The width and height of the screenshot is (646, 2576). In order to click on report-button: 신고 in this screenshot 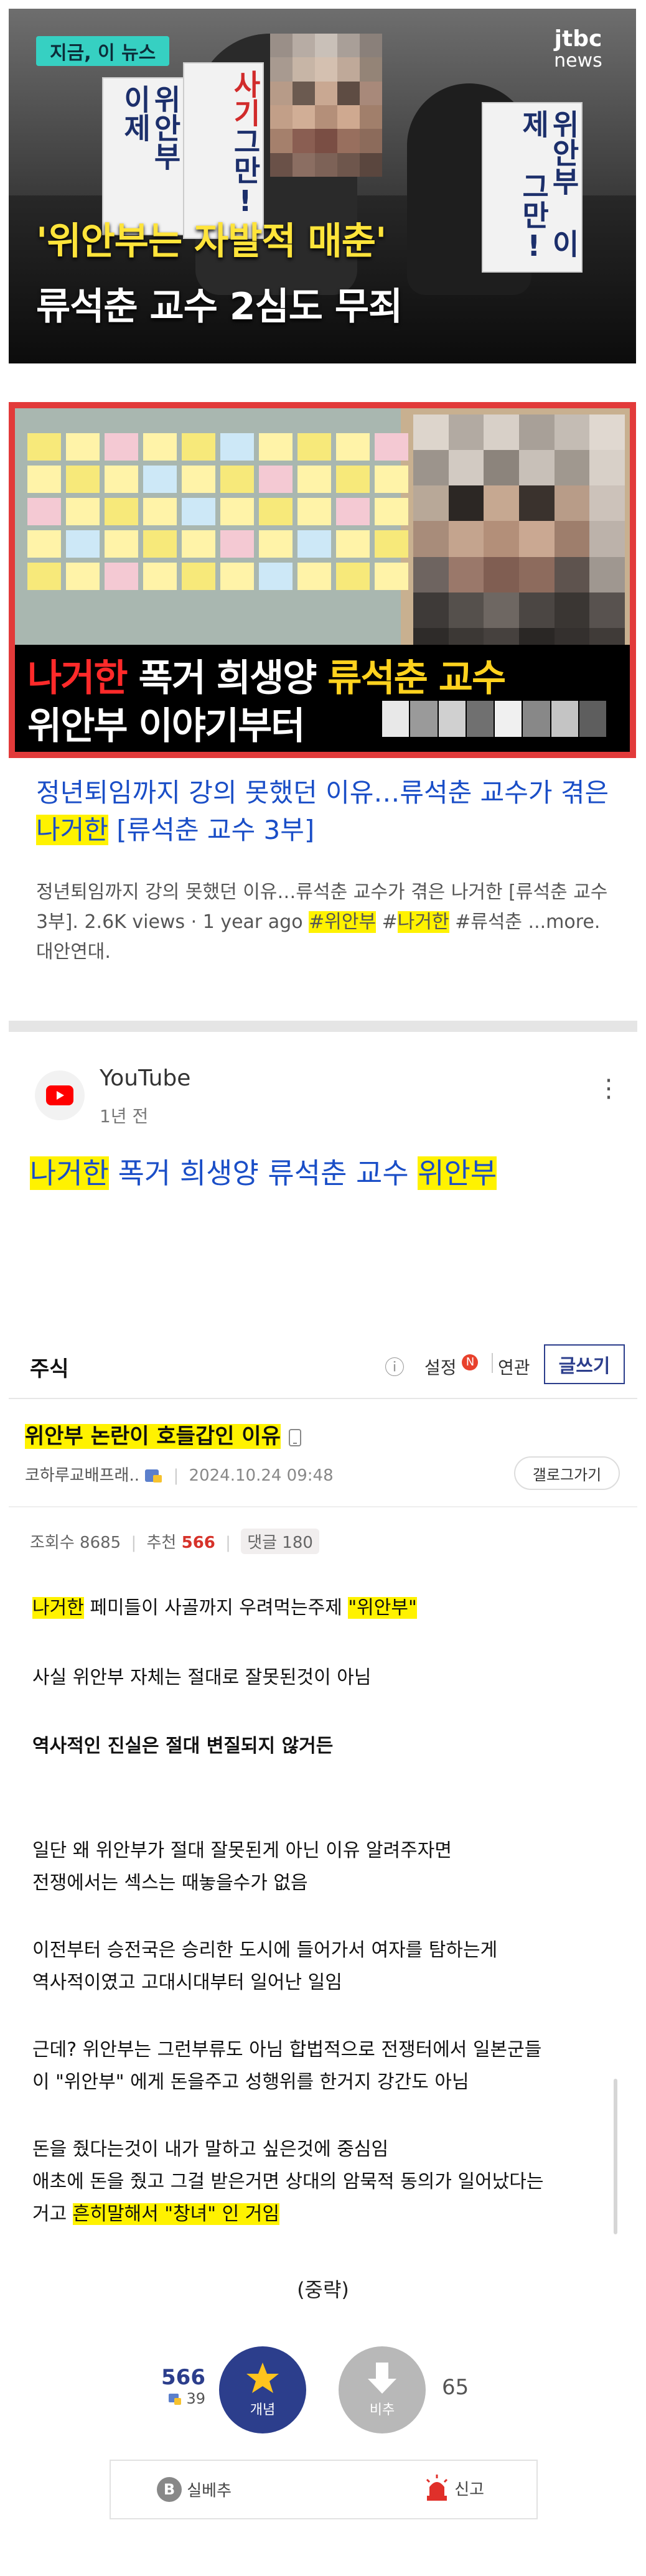, I will do `click(454, 2488)`.